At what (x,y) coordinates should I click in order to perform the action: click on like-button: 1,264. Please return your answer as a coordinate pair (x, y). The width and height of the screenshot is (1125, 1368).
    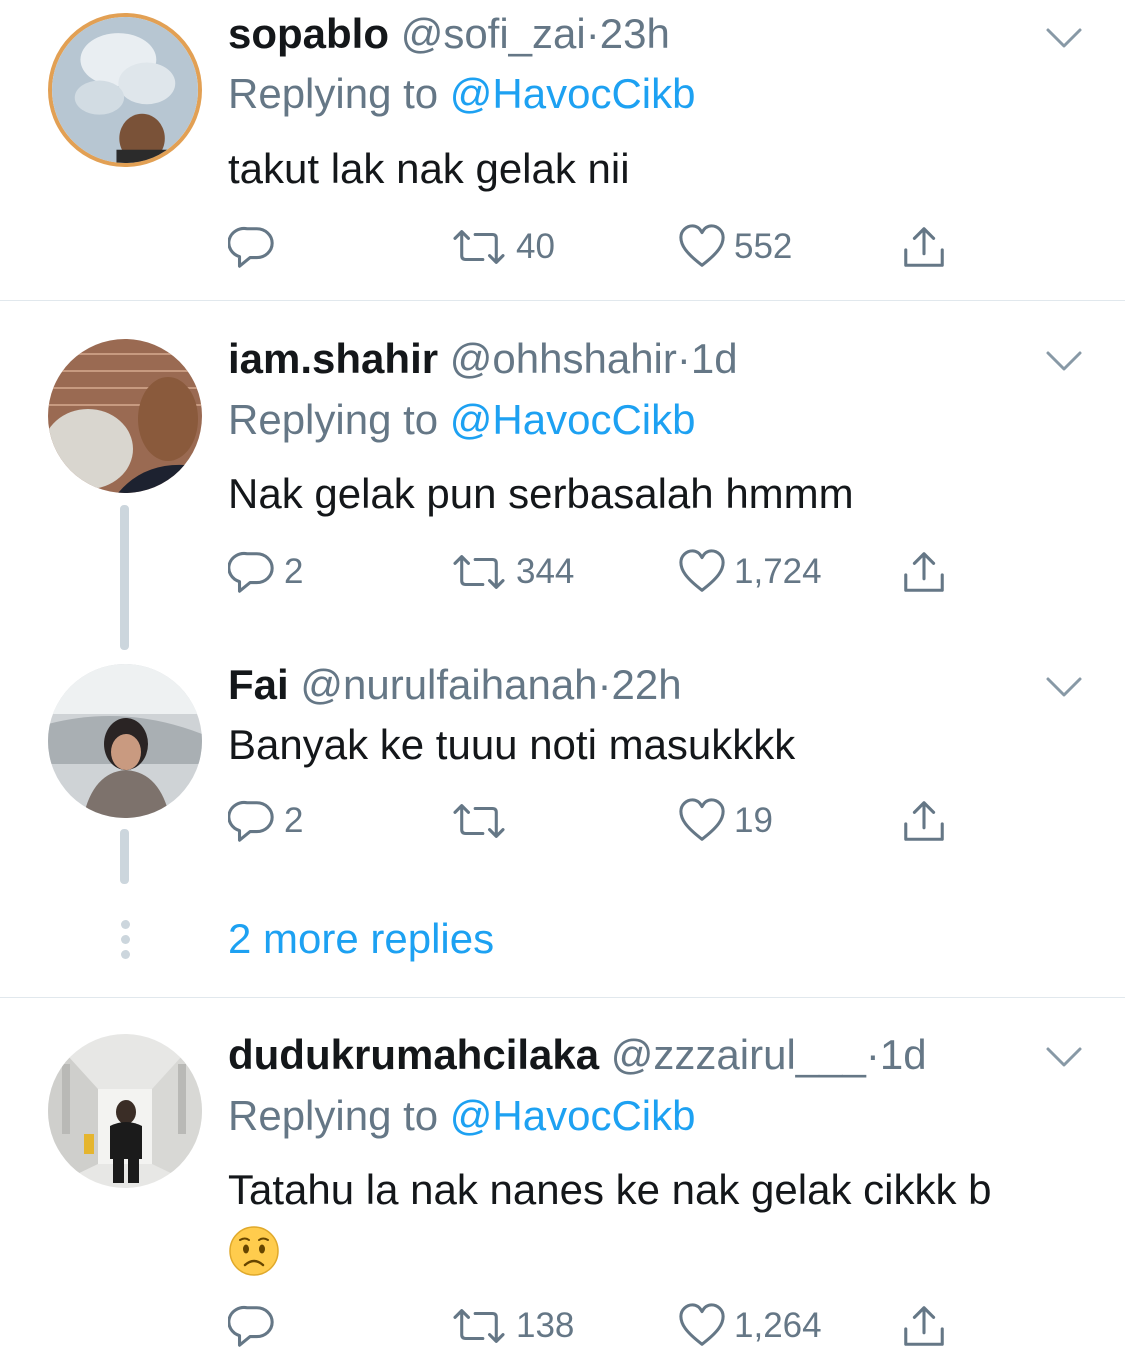
    Looking at the image, I should click on (750, 1326).